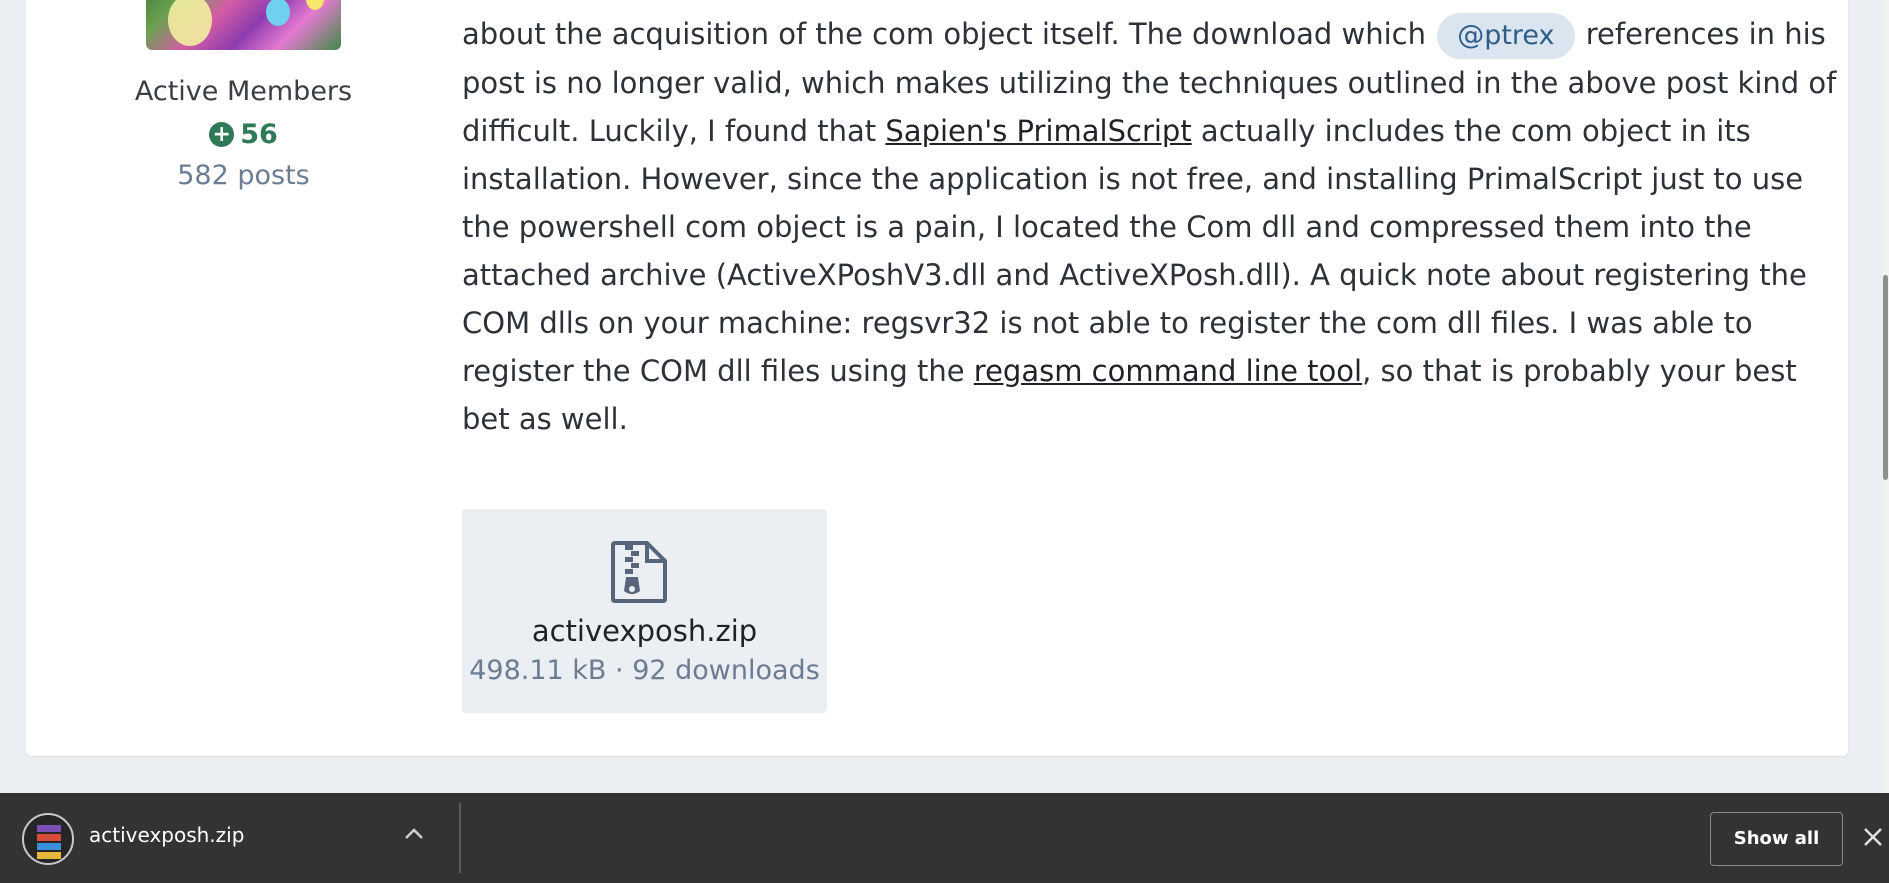 Image resolution: width=1889 pixels, height=883 pixels. Describe the element at coordinates (243, 91) in the screenshot. I see `author-group: Active Members` at that location.